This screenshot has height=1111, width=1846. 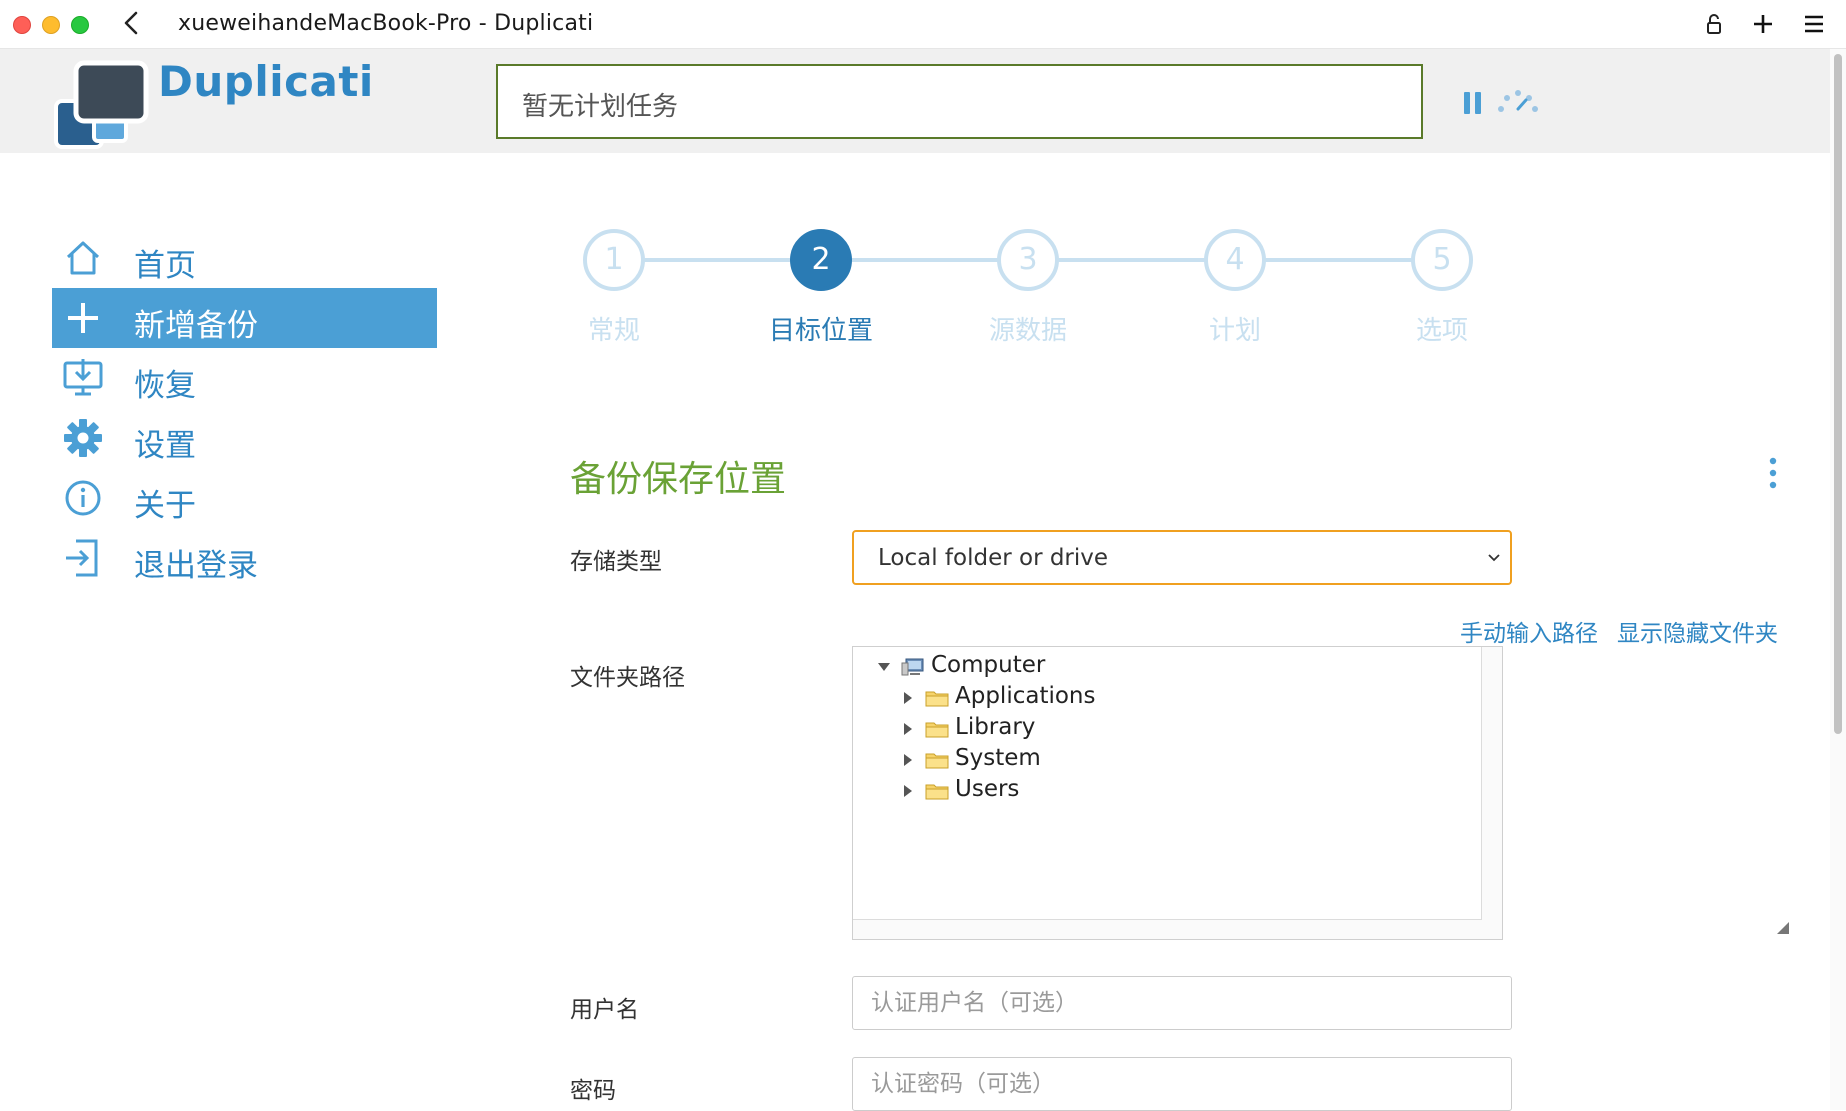 I want to click on tree-node-label: Applications, so click(x=1025, y=696).